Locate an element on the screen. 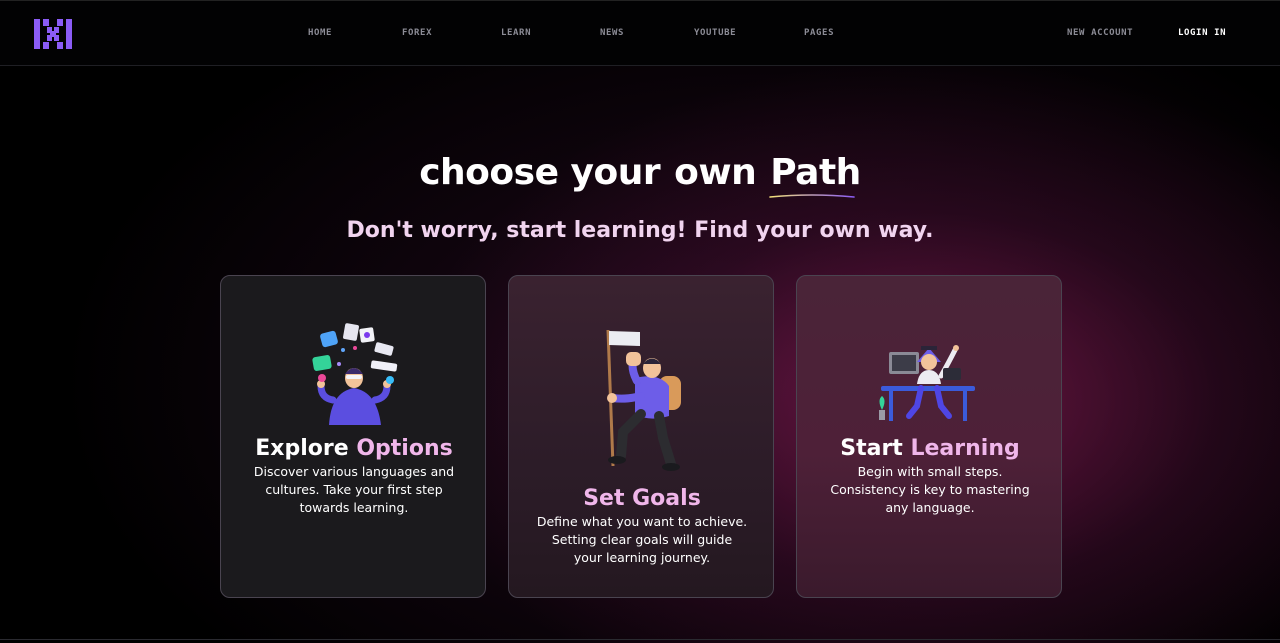 The height and width of the screenshot is (643, 1280). nav-youtube-link: YOUTUBE is located at coordinates (715, 33).